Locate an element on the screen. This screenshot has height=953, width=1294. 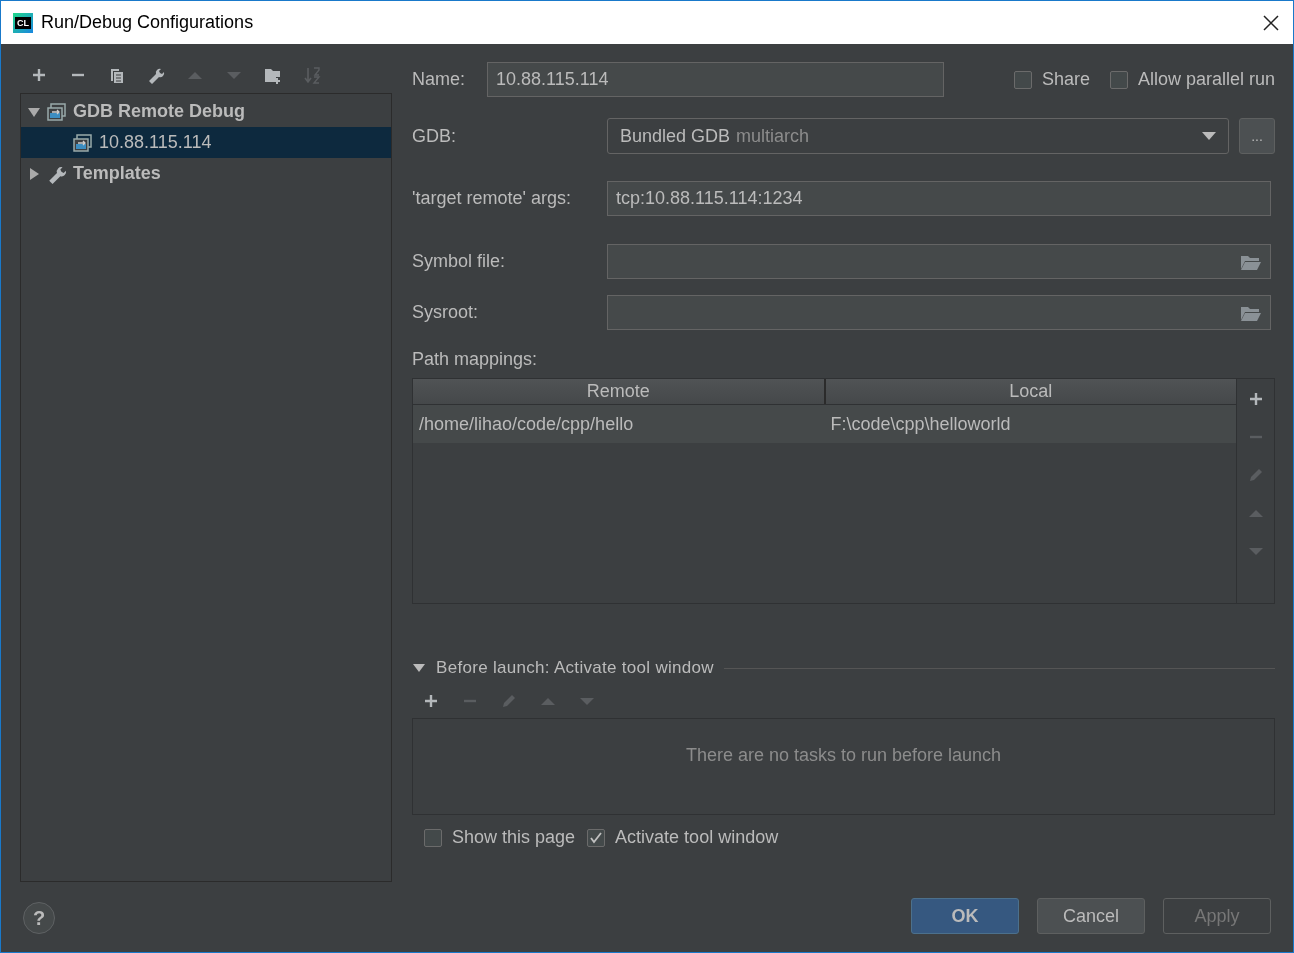
section-title: Before launch: Activate tool window is located at coordinates (575, 668).